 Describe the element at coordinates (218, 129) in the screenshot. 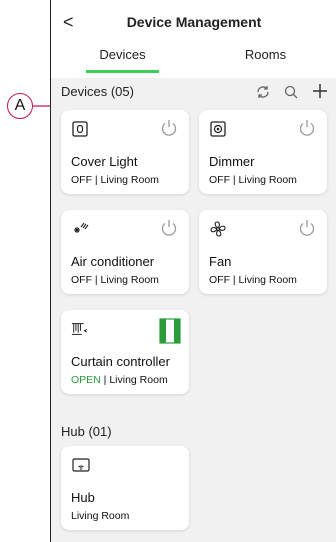

I see `dimmer-icon` at that location.